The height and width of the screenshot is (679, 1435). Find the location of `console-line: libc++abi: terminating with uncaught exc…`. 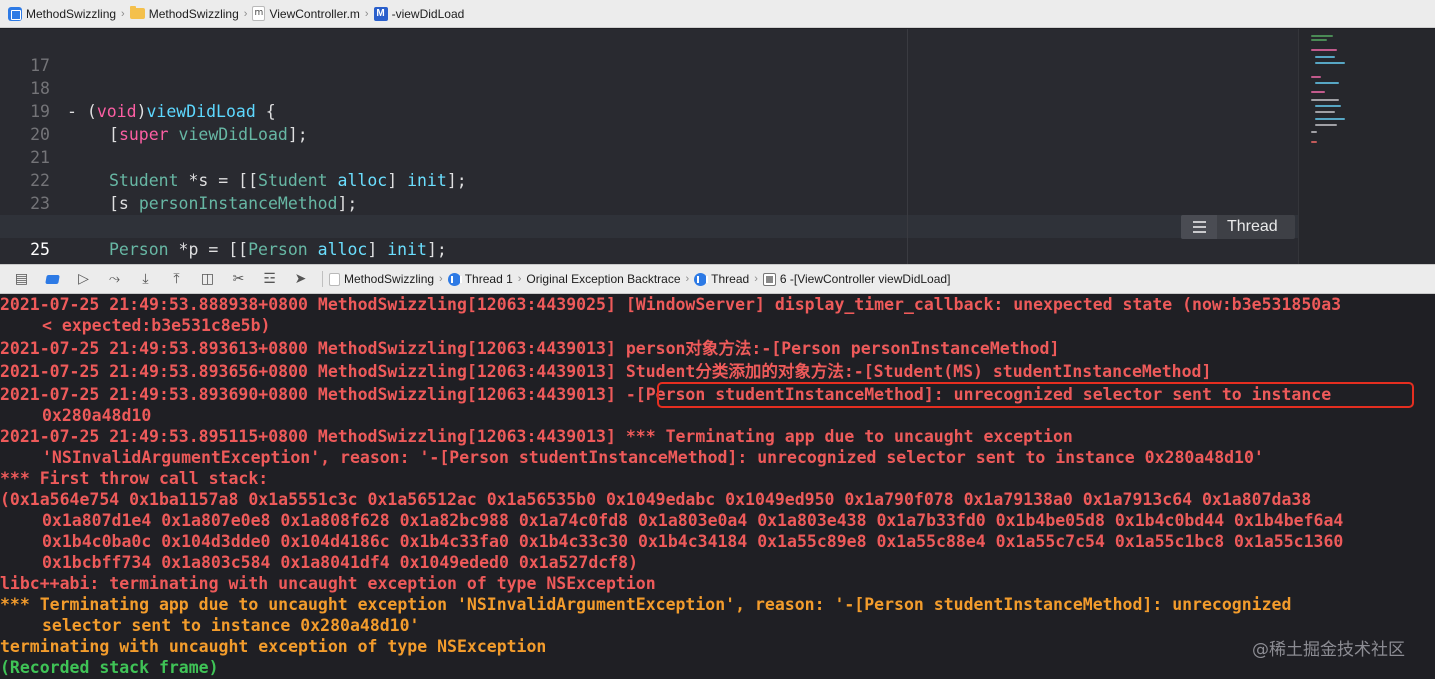

console-line: libc++abi: terminating with uncaught exc… is located at coordinates (328, 583).